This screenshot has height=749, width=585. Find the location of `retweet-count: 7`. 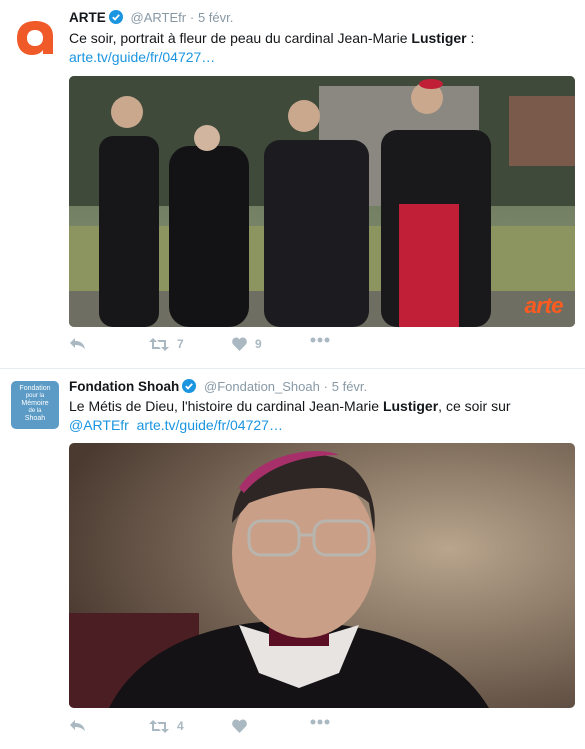

retweet-count: 7 is located at coordinates (180, 344).